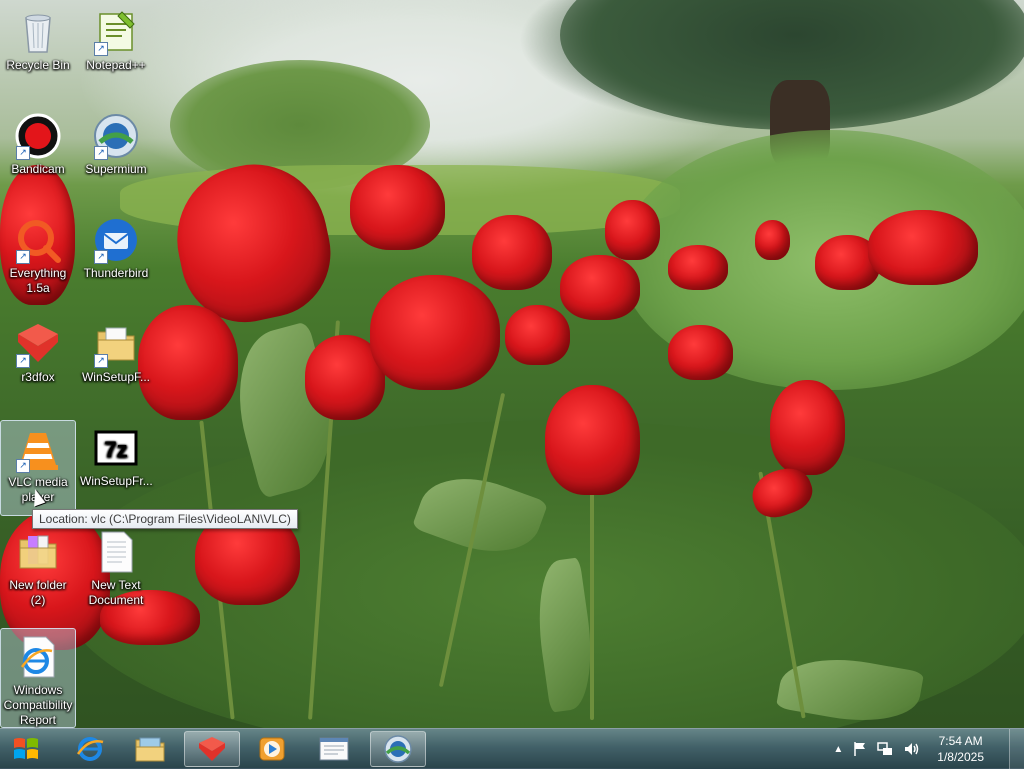 The image size is (1024, 769). I want to click on taskbar-clock: 7:54 AM 1/8/2025, so click(960, 749).